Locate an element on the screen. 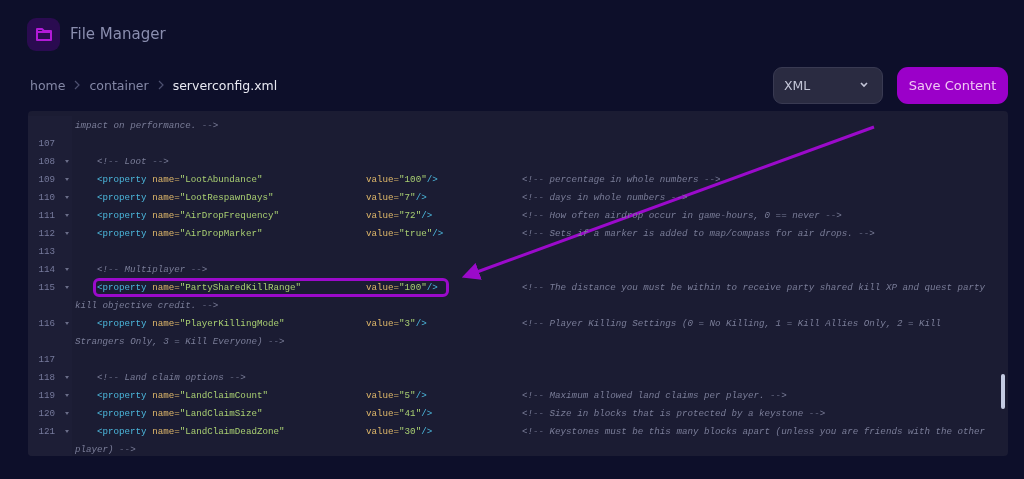 The height and width of the screenshot is (479, 1024). code-text: <property name="PlayerKillingMode" is located at coordinates (191, 323).